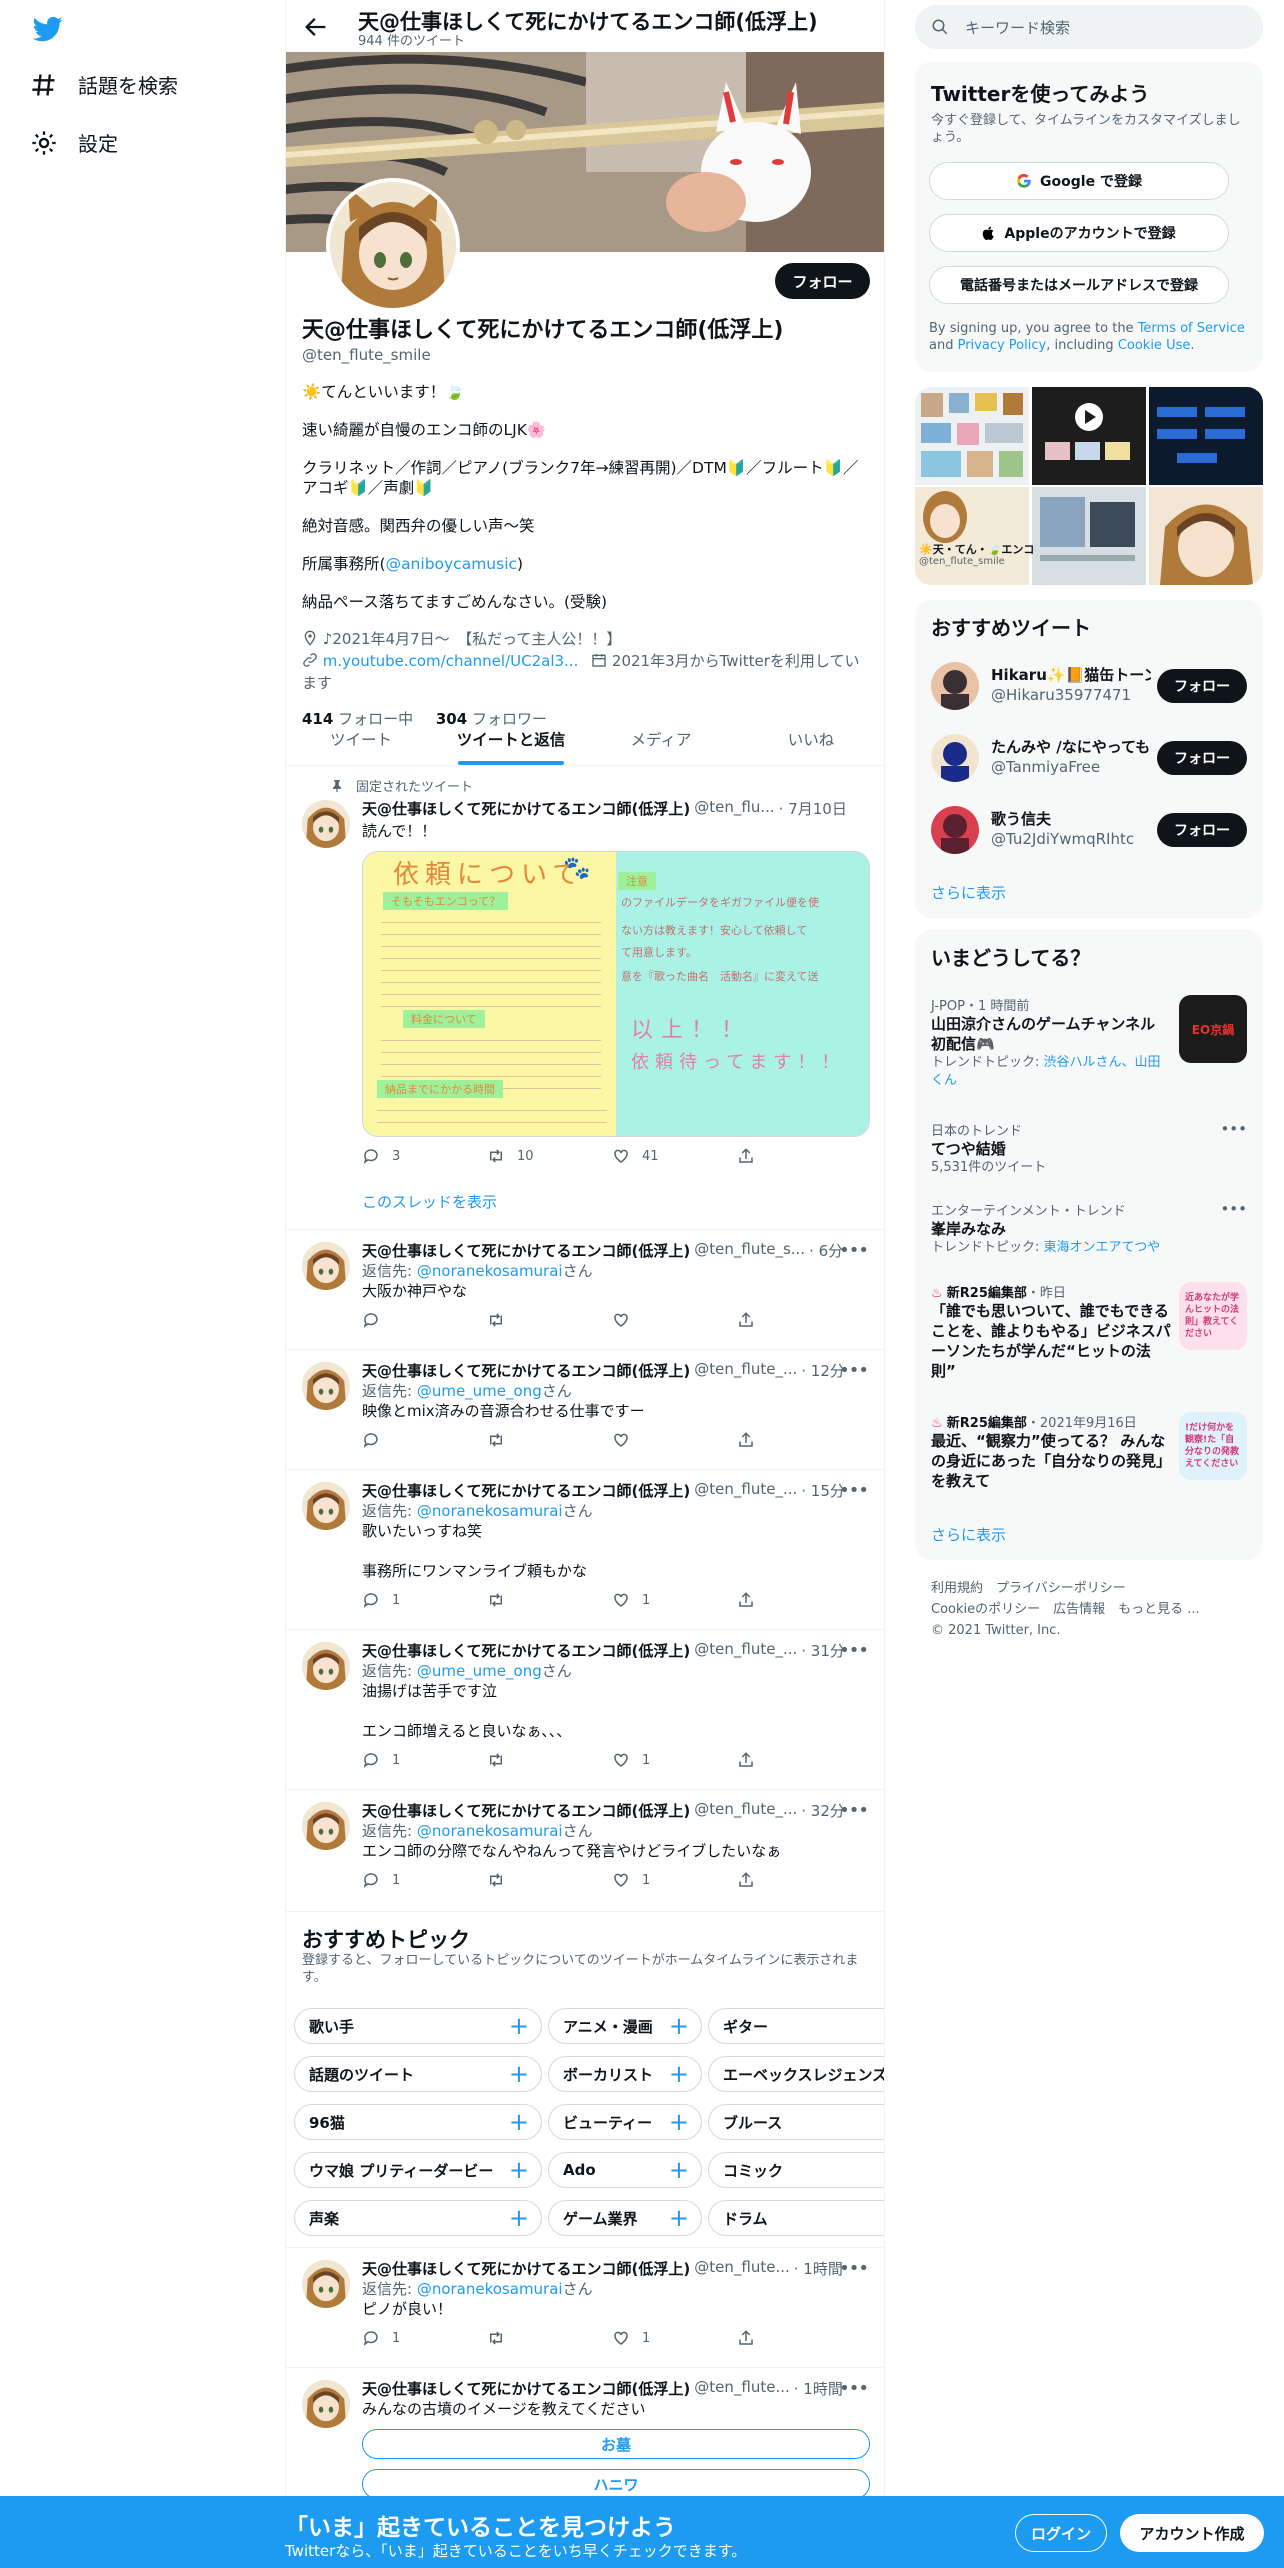 The image size is (1284, 2568). I want to click on media-grid: ☀️天・てん・🍃エンコ @ten_flute_smile, so click(1089, 486).